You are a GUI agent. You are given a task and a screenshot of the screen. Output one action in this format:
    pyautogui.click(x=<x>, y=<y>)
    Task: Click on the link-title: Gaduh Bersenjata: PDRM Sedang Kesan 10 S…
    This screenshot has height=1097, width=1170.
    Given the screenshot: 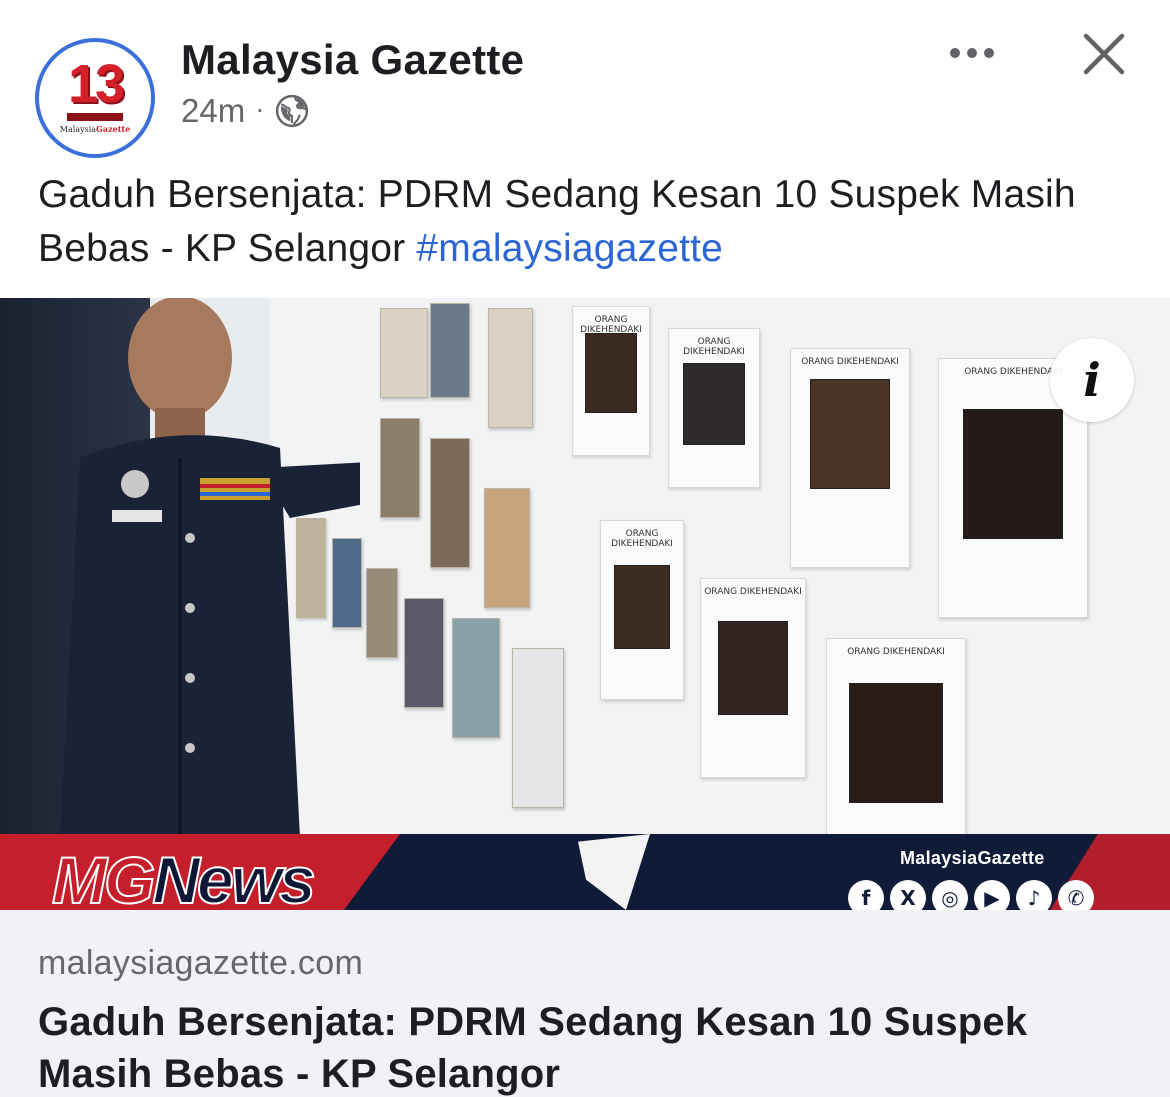 What is the action you would take?
    pyautogui.click(x=593, y=1046)
    